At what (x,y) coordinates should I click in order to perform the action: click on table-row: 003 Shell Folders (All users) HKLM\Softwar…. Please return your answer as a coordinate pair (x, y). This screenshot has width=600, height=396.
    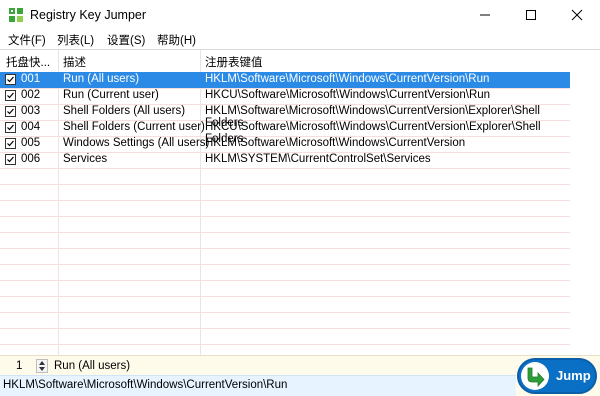
    Looking at the image, I should click on (285, 116).